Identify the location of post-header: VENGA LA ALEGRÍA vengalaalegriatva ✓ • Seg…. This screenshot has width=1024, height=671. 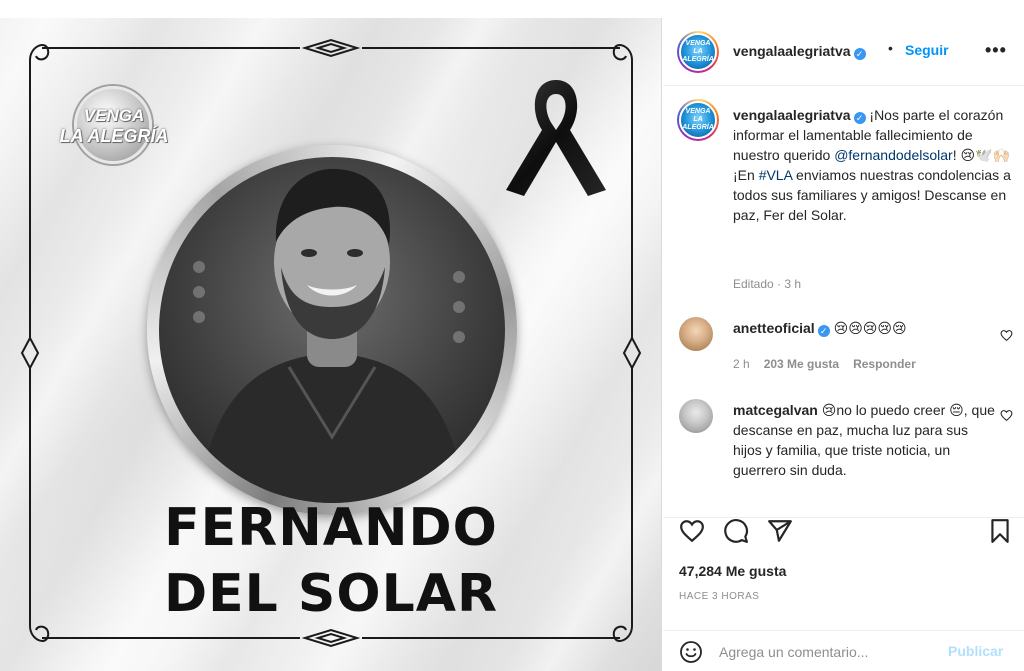
(843, 52).